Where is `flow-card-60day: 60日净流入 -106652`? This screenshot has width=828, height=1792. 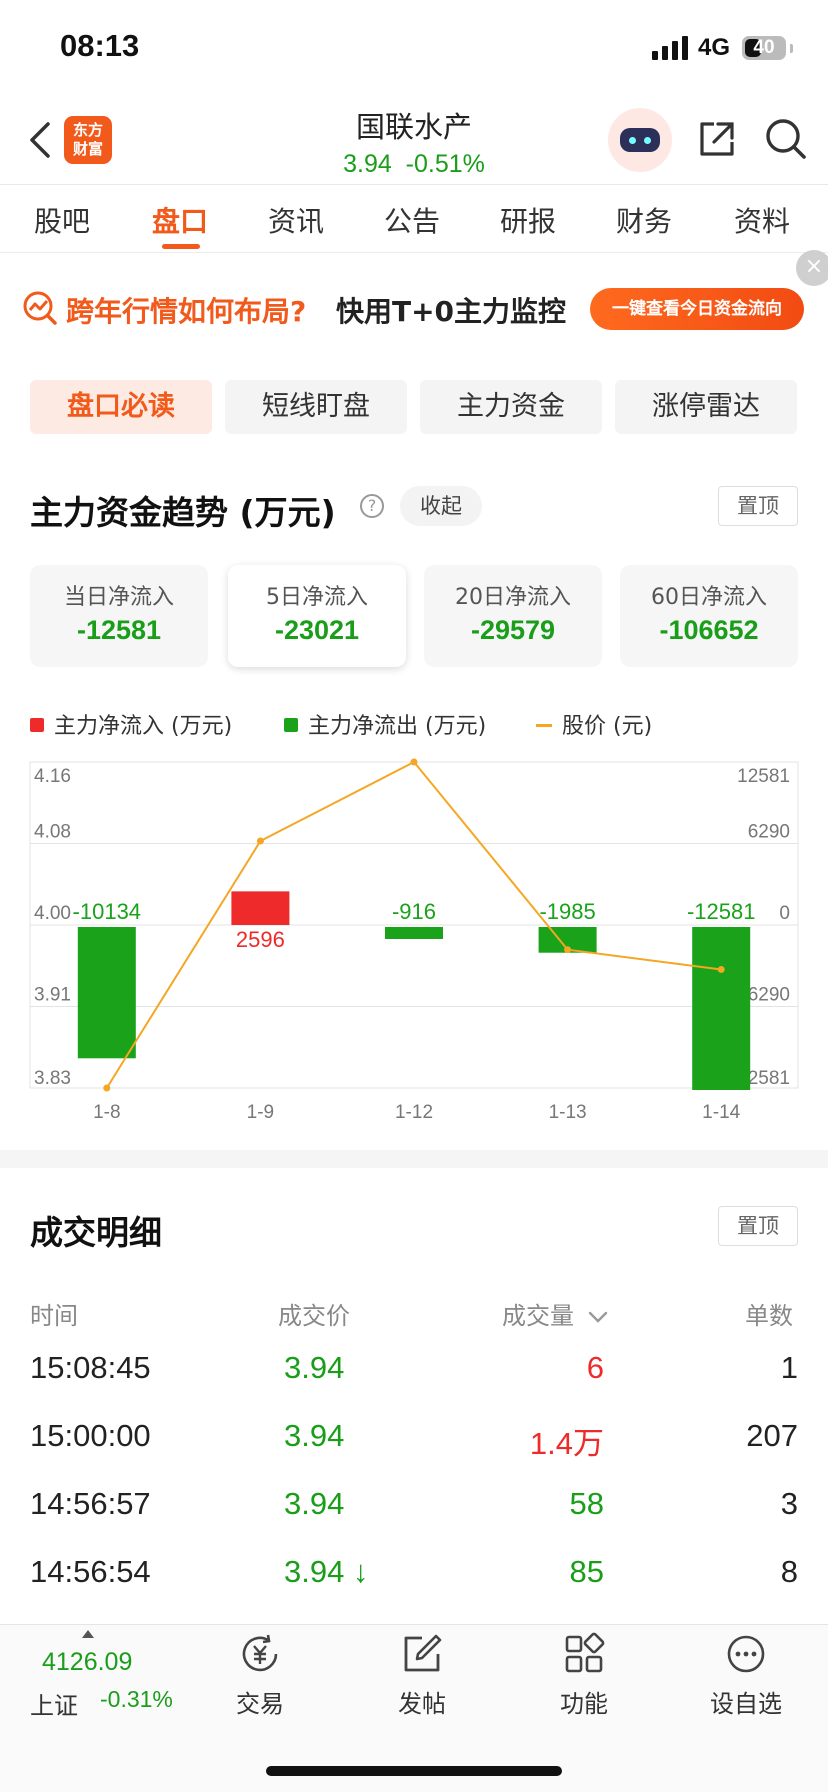 flow-card-60day: 60日净流入 -106652 is located at coordinates (709, 616).